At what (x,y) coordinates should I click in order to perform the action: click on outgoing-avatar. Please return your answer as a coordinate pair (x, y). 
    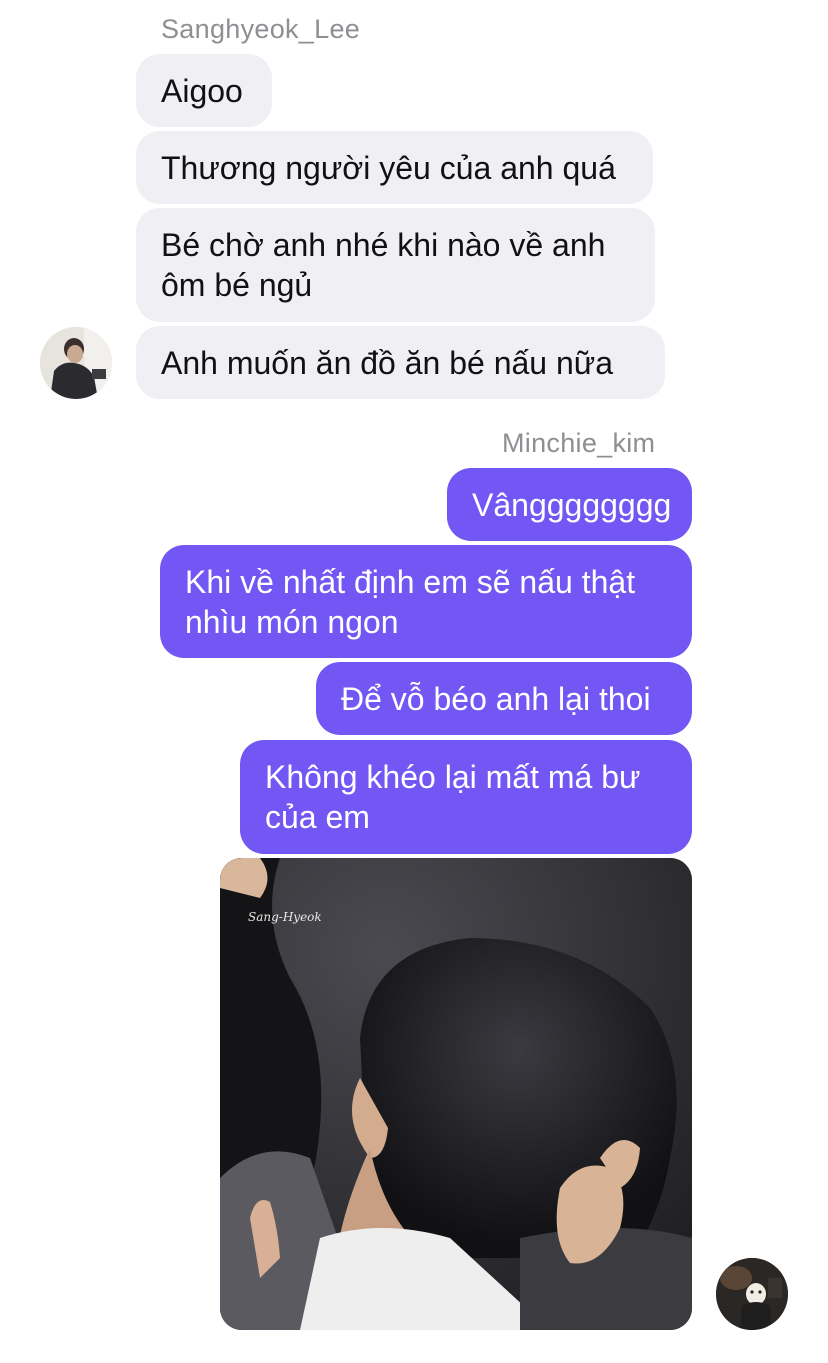
    Looking at the image, I should click on (752, 1294).